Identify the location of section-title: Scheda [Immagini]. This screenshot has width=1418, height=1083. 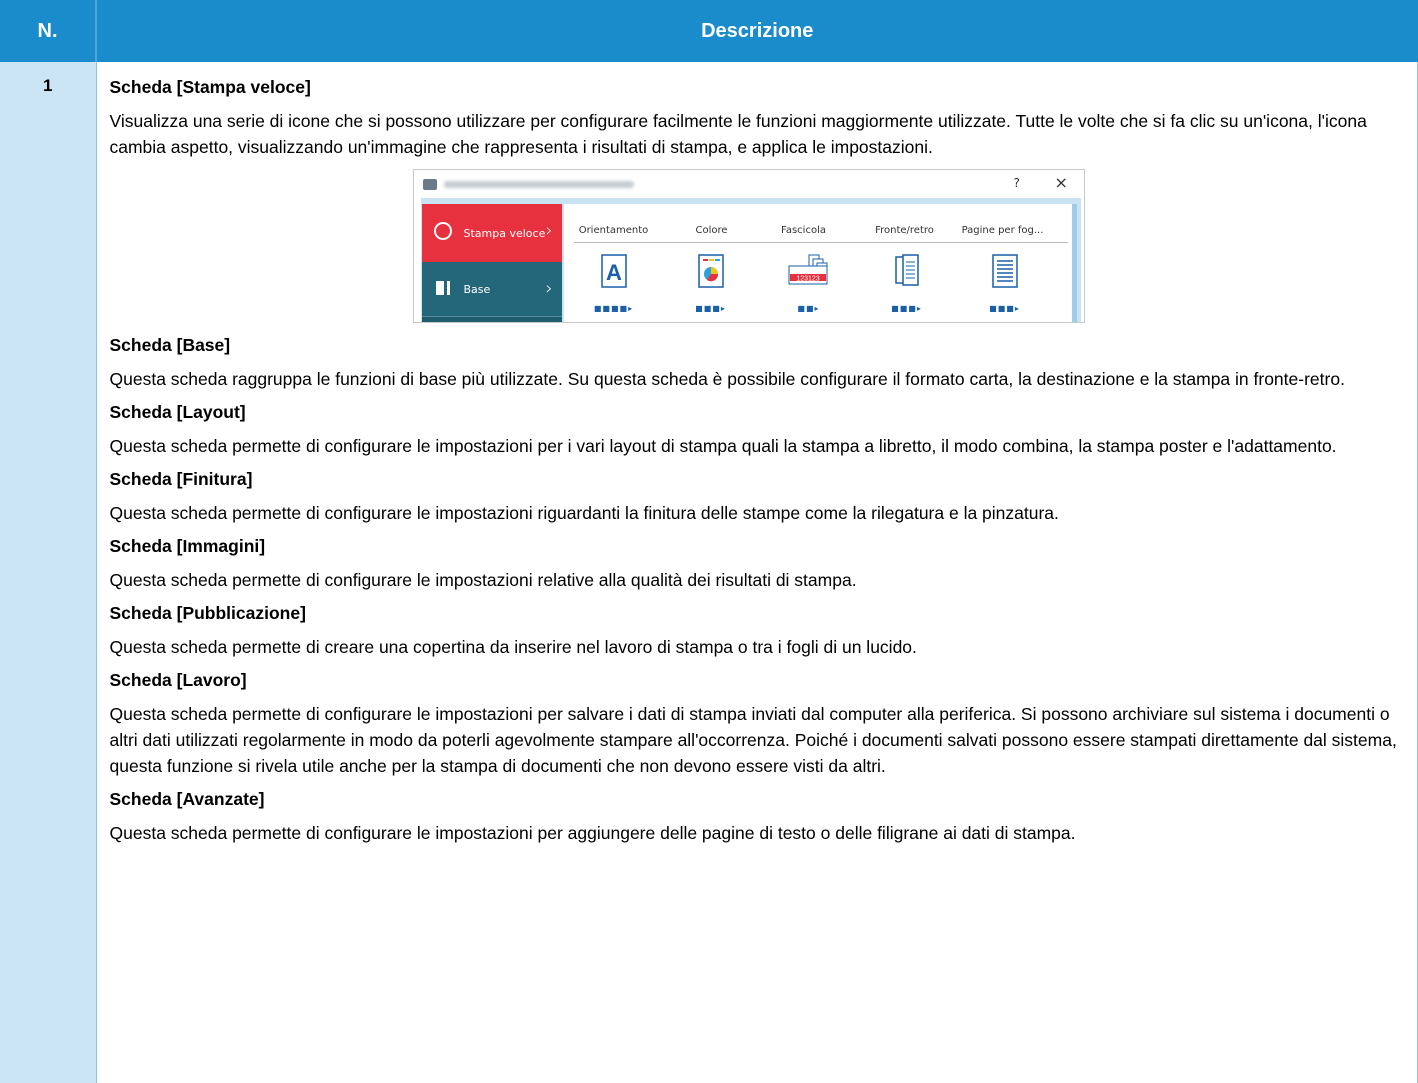
(187, 546).